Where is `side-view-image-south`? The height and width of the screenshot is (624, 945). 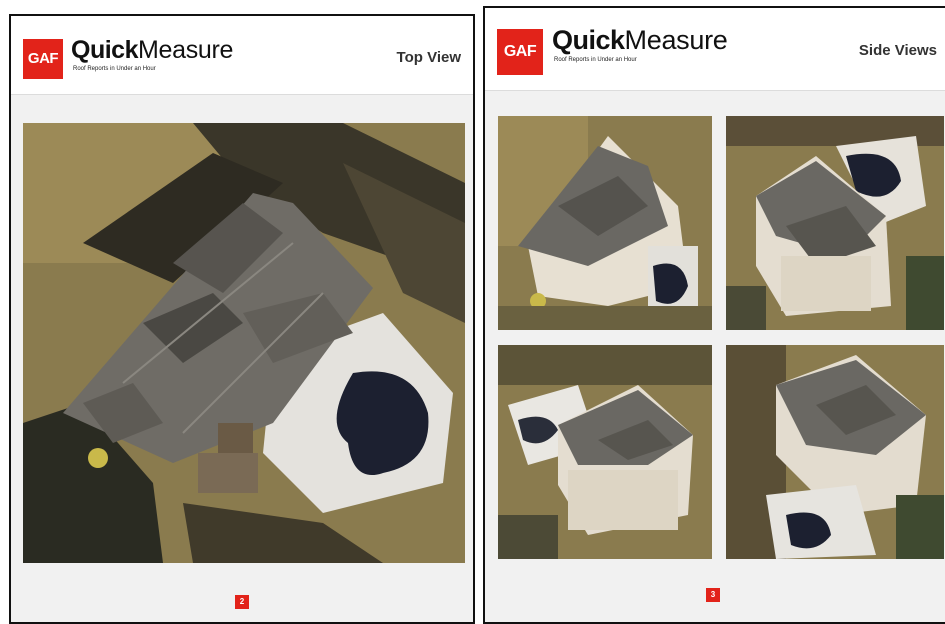 side-view-image-south is located at coordinates (835, 452).